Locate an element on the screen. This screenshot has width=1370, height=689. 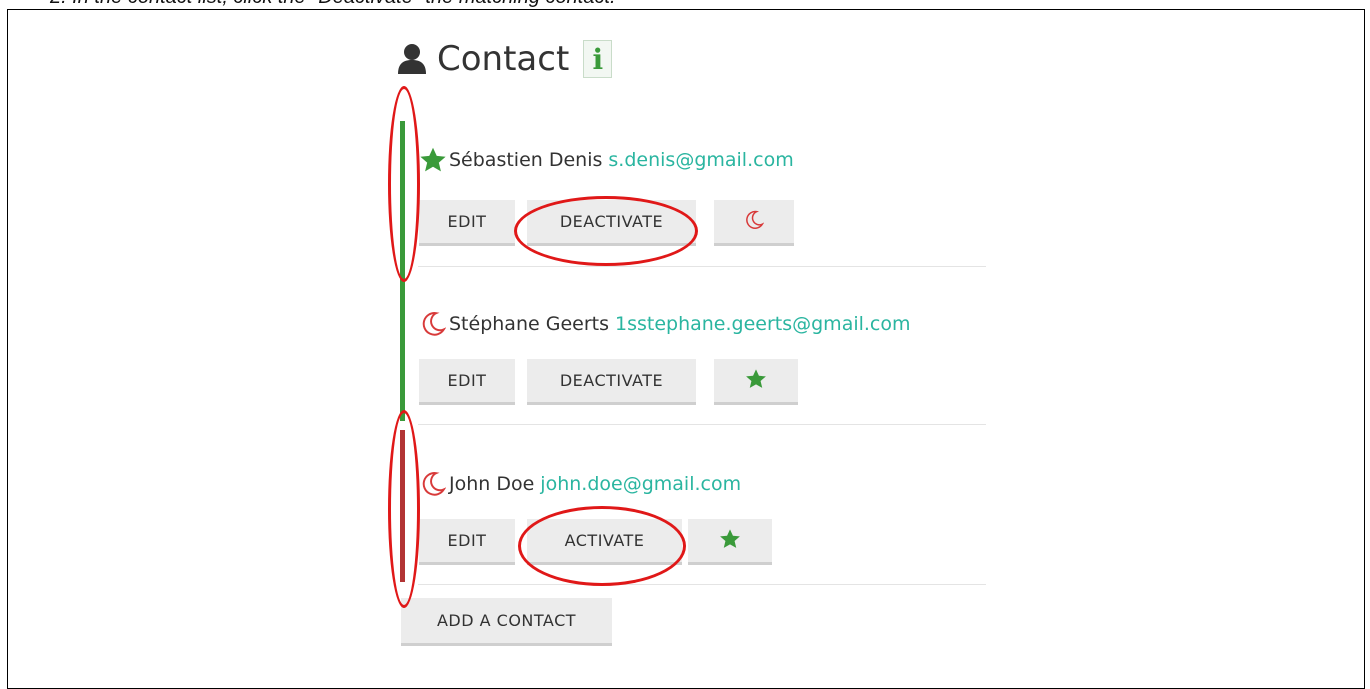
page-title: Contact i is located at coordinates (505, 59).